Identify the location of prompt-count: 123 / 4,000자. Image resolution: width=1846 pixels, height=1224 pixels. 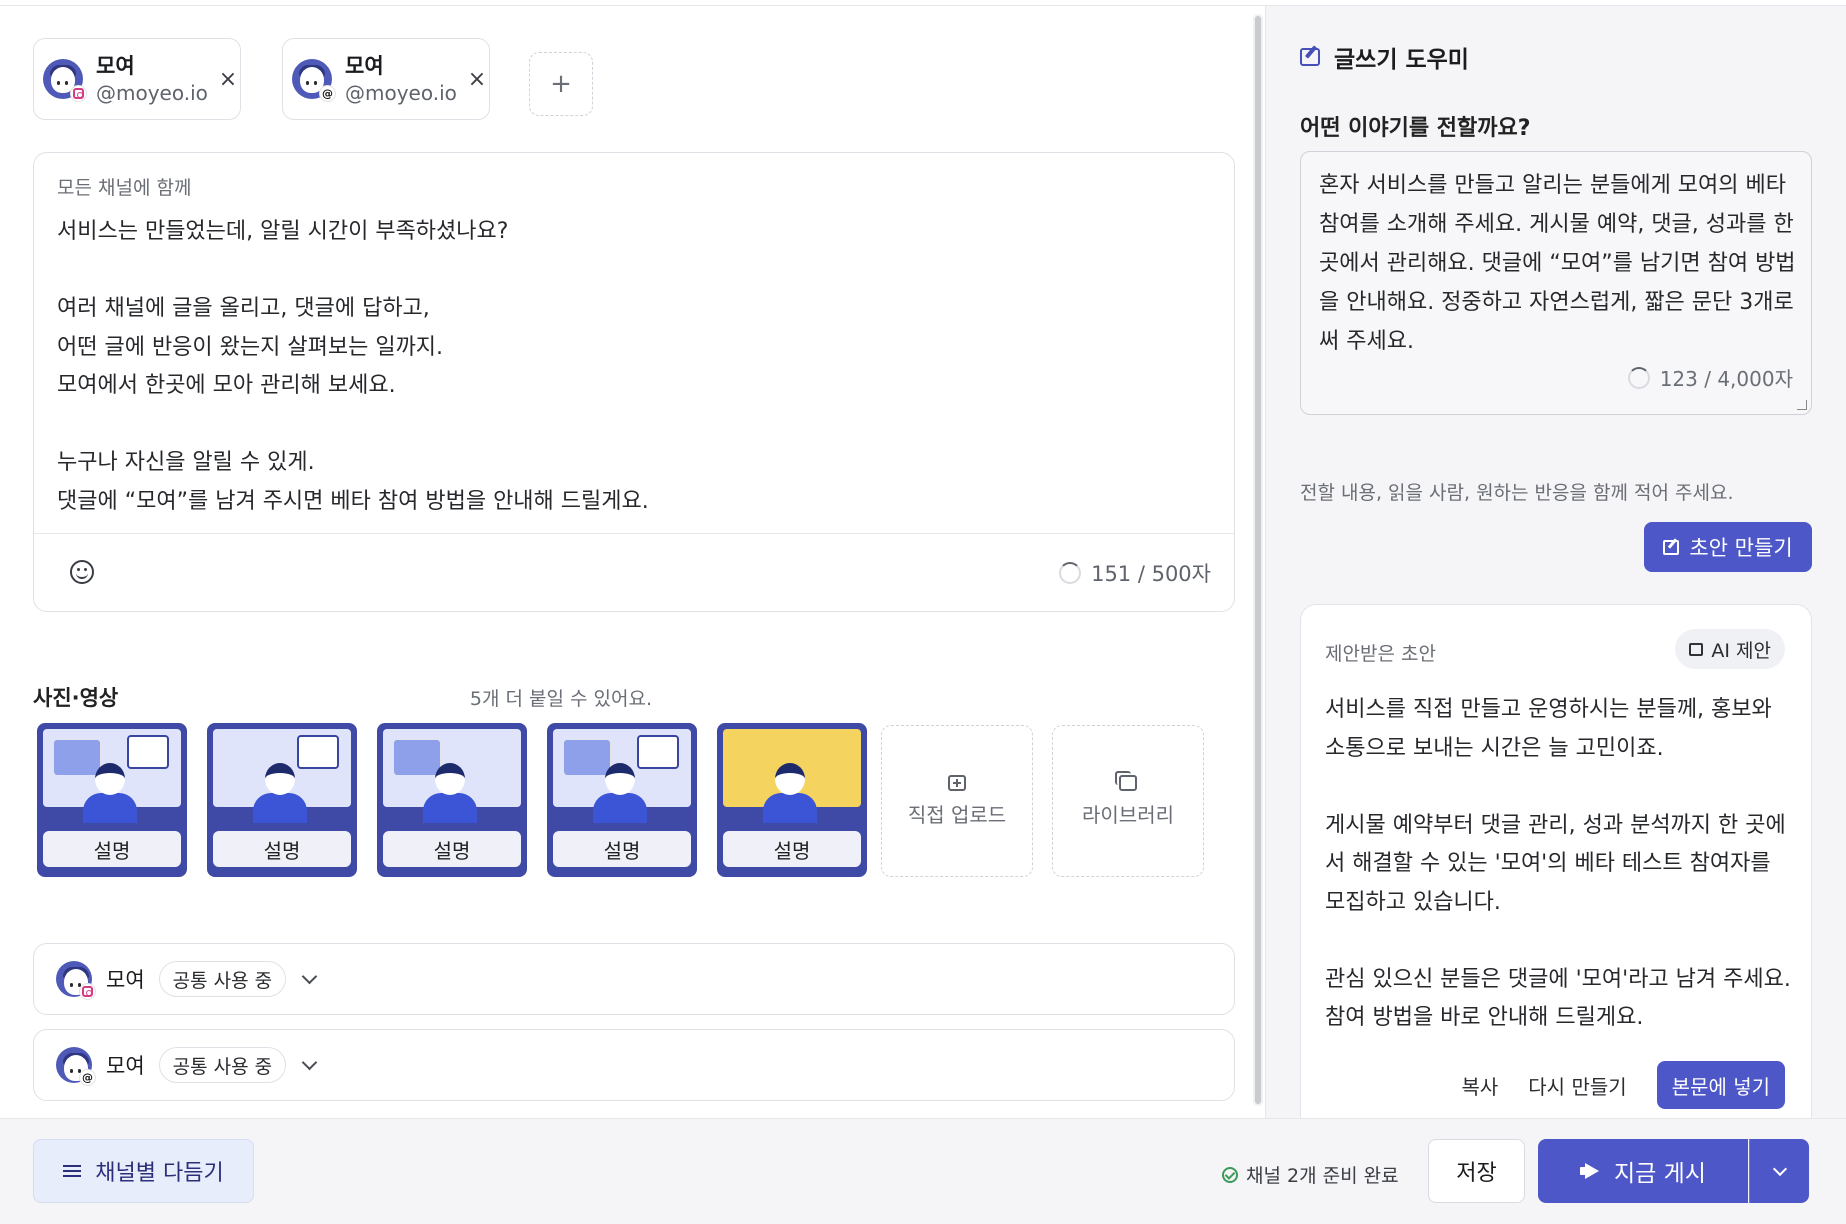
(1726, 379).